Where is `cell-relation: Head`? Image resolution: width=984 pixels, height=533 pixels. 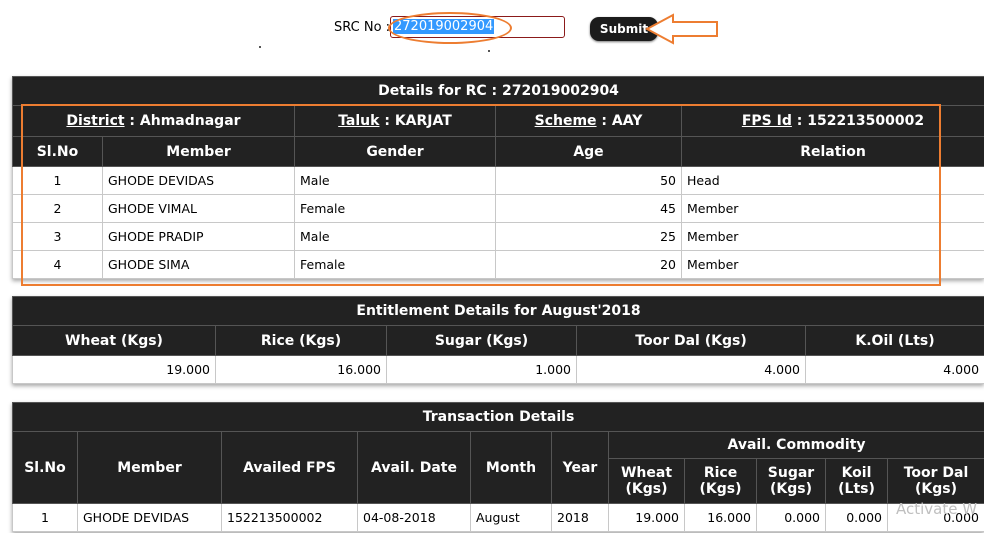 cell-relation: Head is located at coordinates (832, 180).